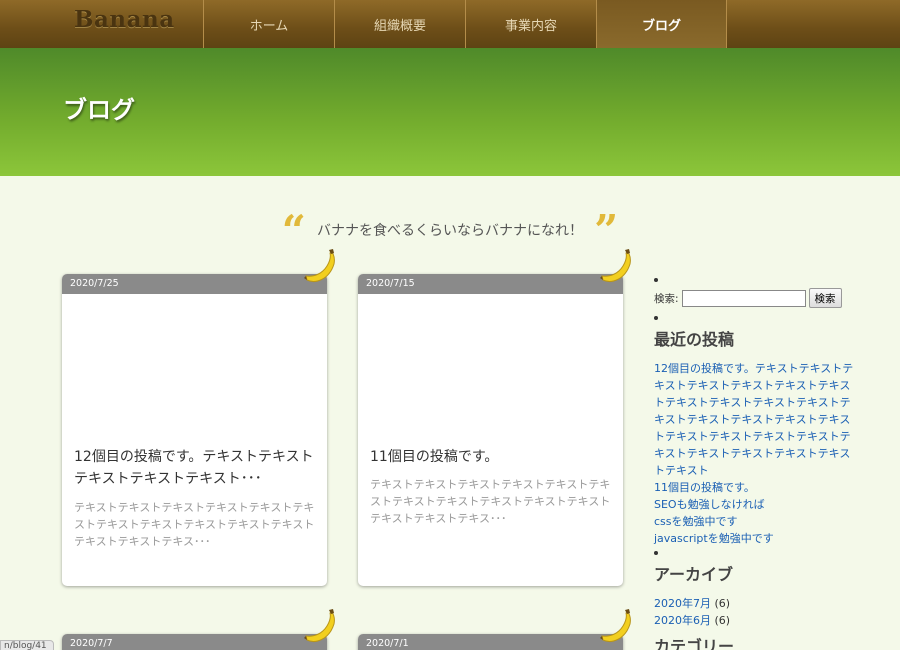 This screenshot has height=650, width=900. I want to click on recent-post-link: SEOも勉強しなければ, so click(754, 504).